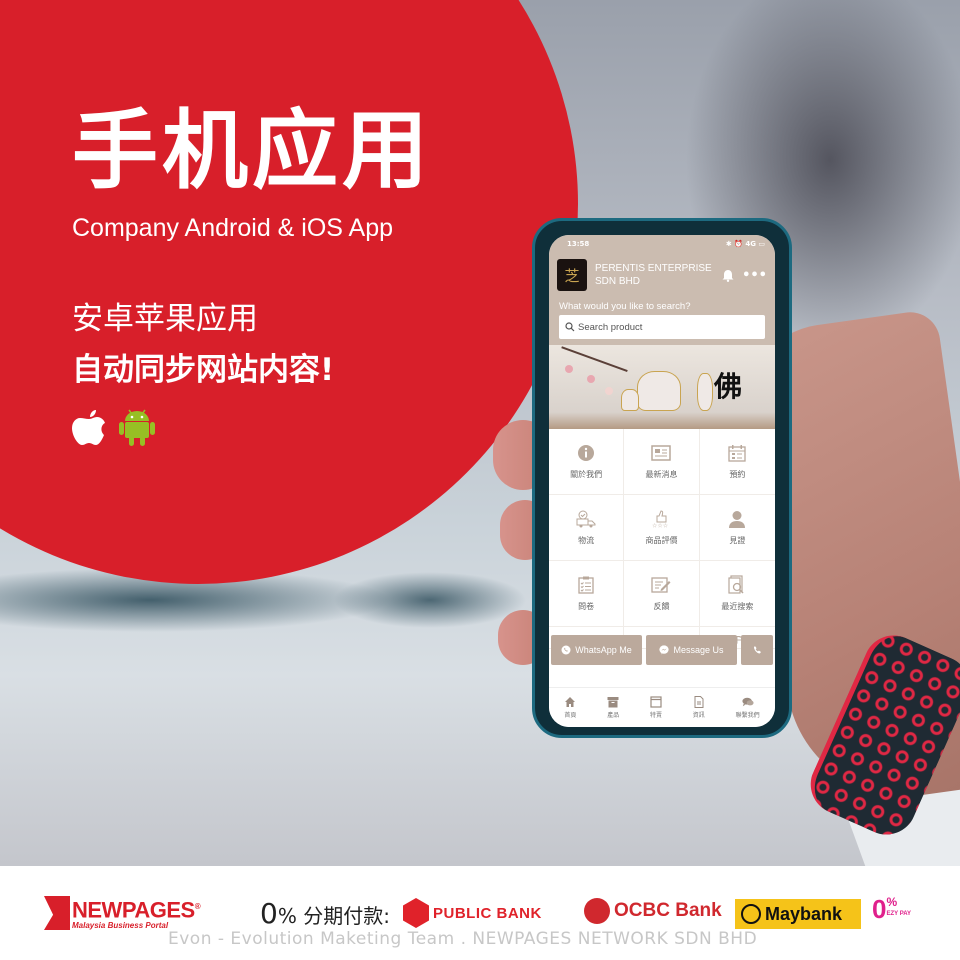 The image size is (960, 960). Describe the element at coordinates (892, 902) in the screenshot. I see `ezypay-percent: %` at that location.